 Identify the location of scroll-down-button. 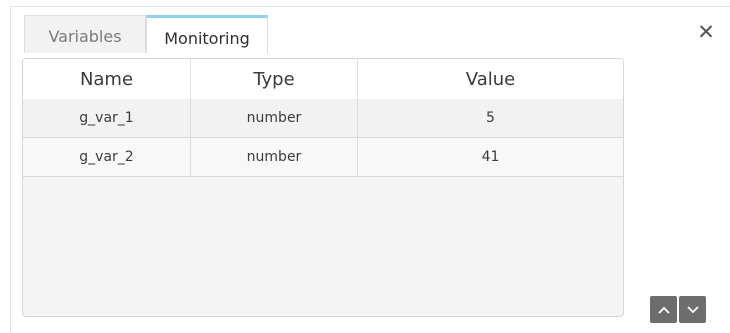
(692, 309).